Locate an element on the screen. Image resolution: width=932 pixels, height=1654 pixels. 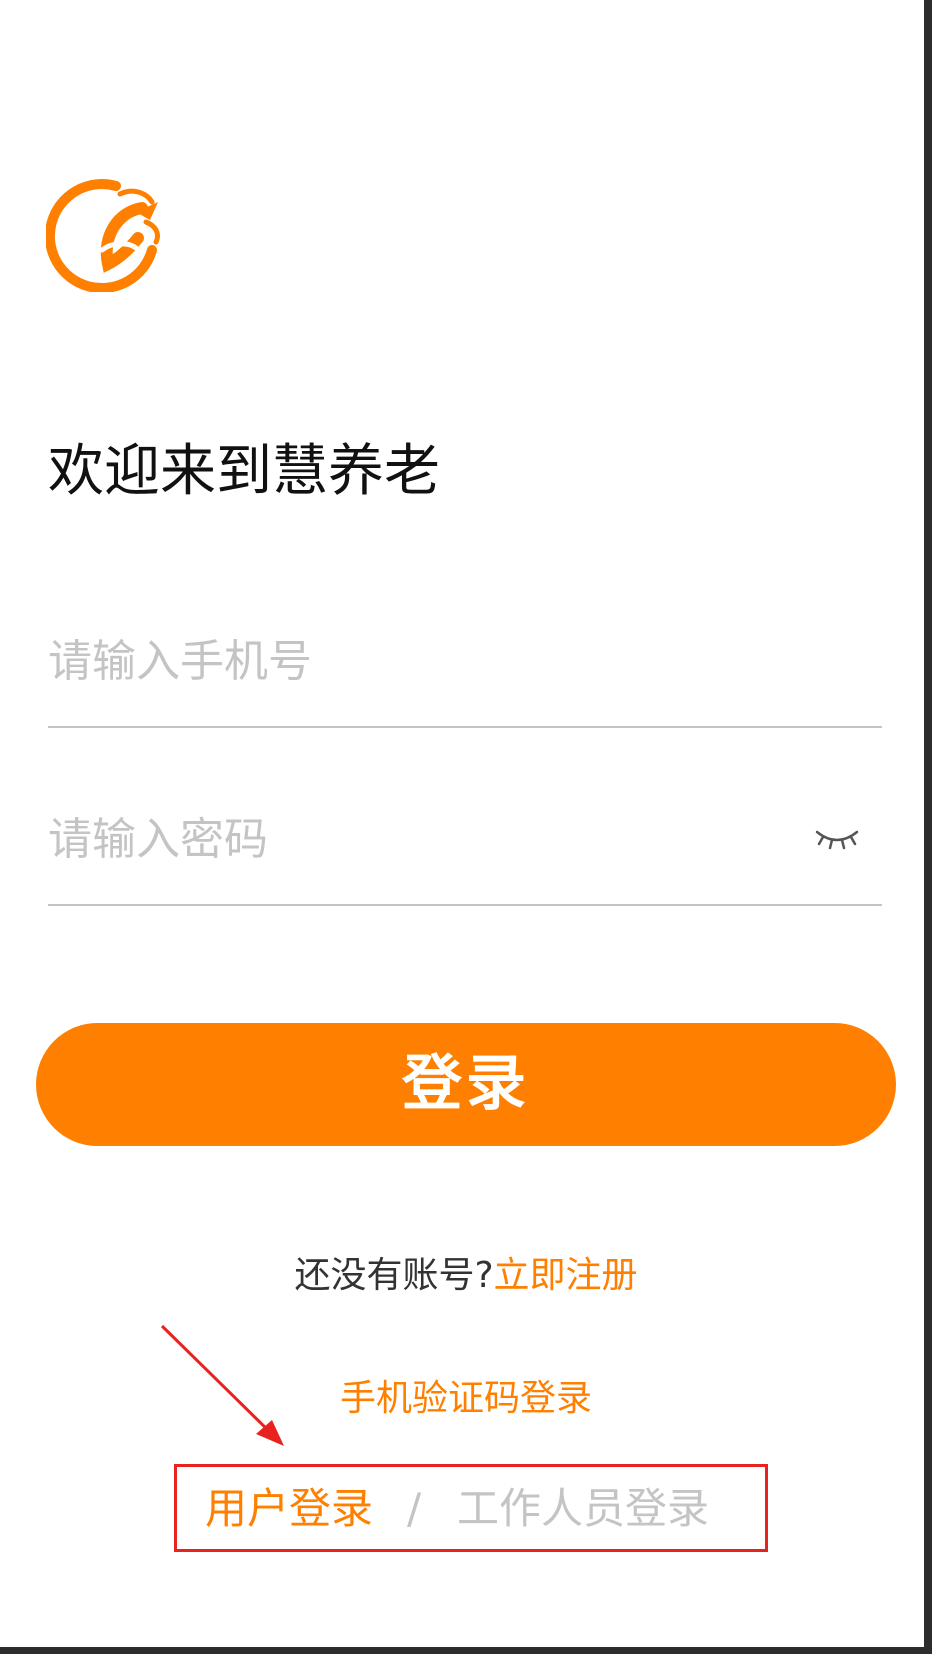
password-input is located at coordinates (428, 839).